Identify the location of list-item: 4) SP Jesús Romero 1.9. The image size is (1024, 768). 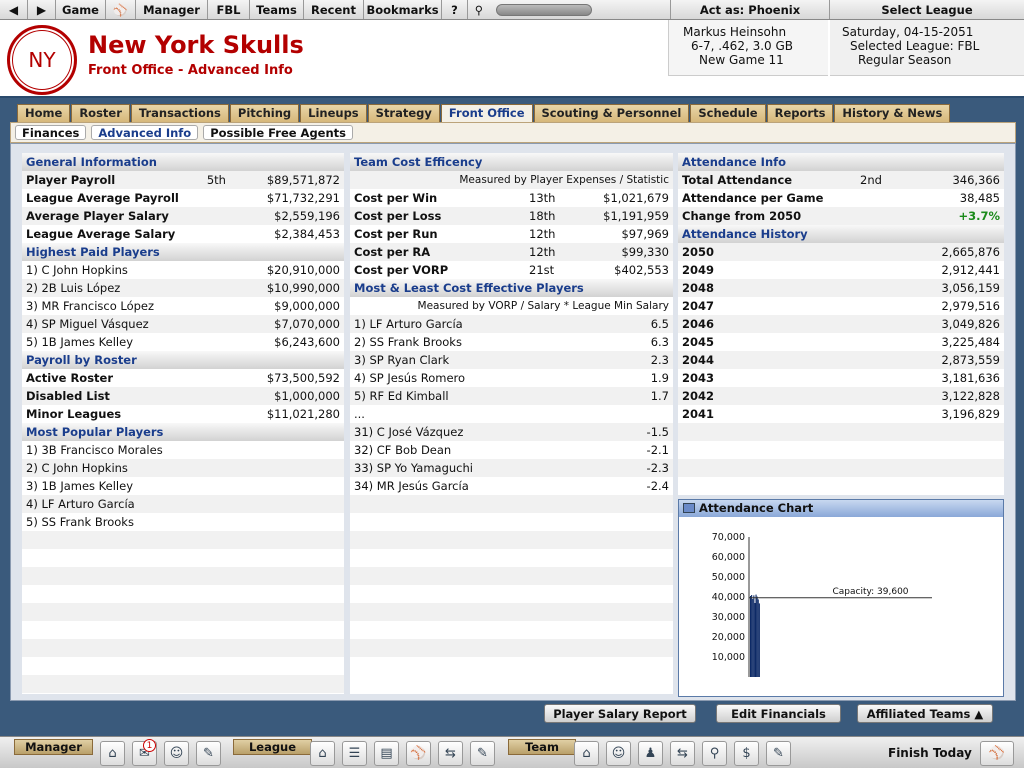
(511, 378).